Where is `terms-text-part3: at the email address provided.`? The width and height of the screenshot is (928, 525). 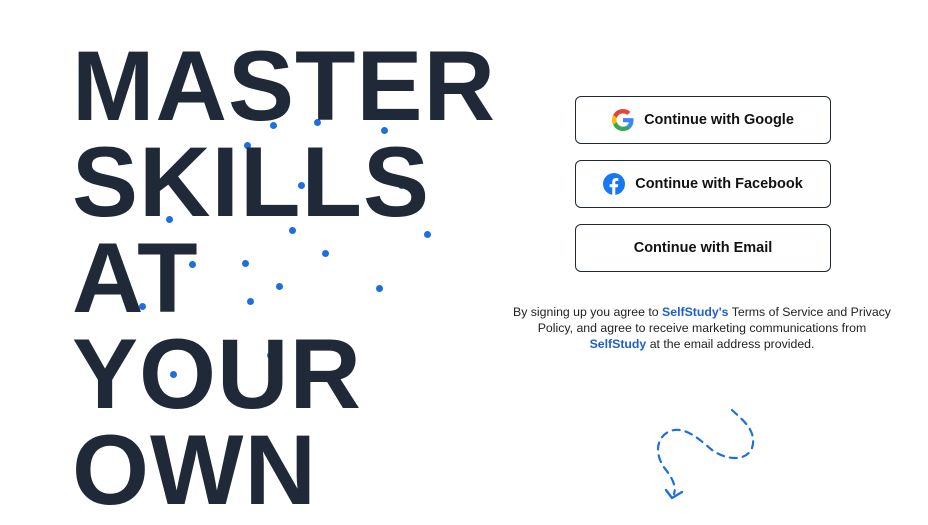 terms-text-part3: at the email address provided. is located at coordinates (730, 344).